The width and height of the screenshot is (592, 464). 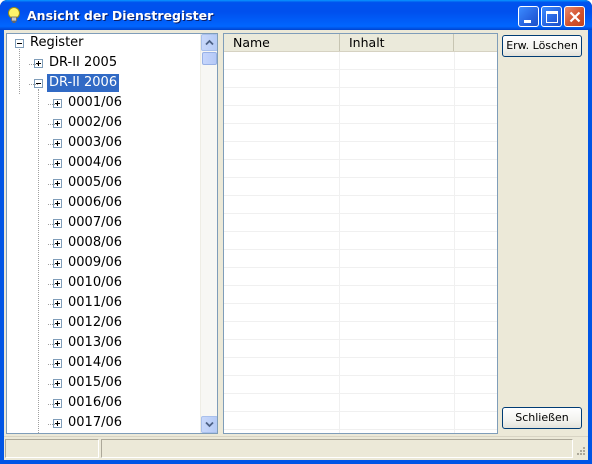 I want to click on schliessen-button: Schließen, so click(x=542, y=418).